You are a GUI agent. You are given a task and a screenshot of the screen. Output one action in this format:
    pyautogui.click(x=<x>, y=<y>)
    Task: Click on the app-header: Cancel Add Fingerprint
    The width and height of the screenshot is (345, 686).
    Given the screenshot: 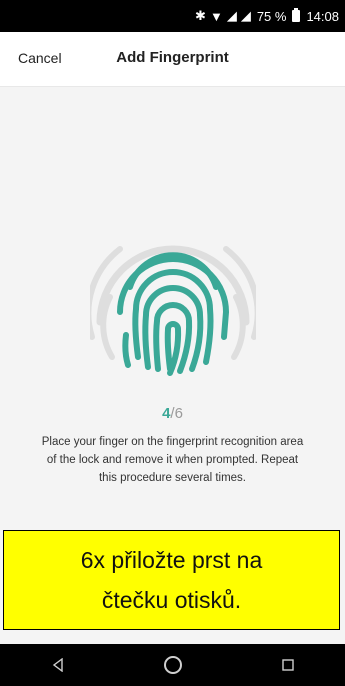 What is the action you would take?
    pyautogui.click(x=172, y=59)
    